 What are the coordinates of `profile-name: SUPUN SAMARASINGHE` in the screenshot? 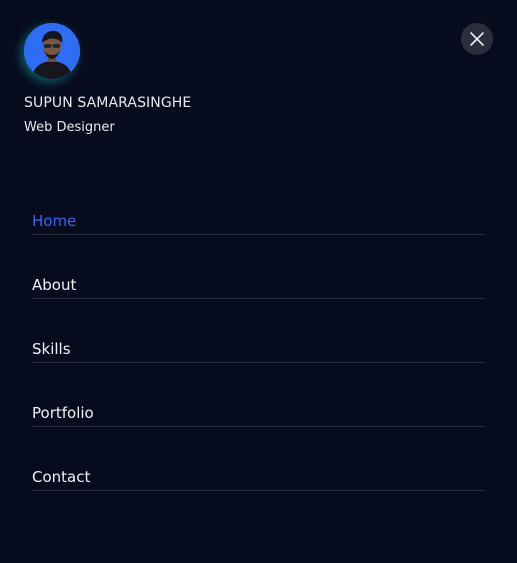 It's located at (108, 103).